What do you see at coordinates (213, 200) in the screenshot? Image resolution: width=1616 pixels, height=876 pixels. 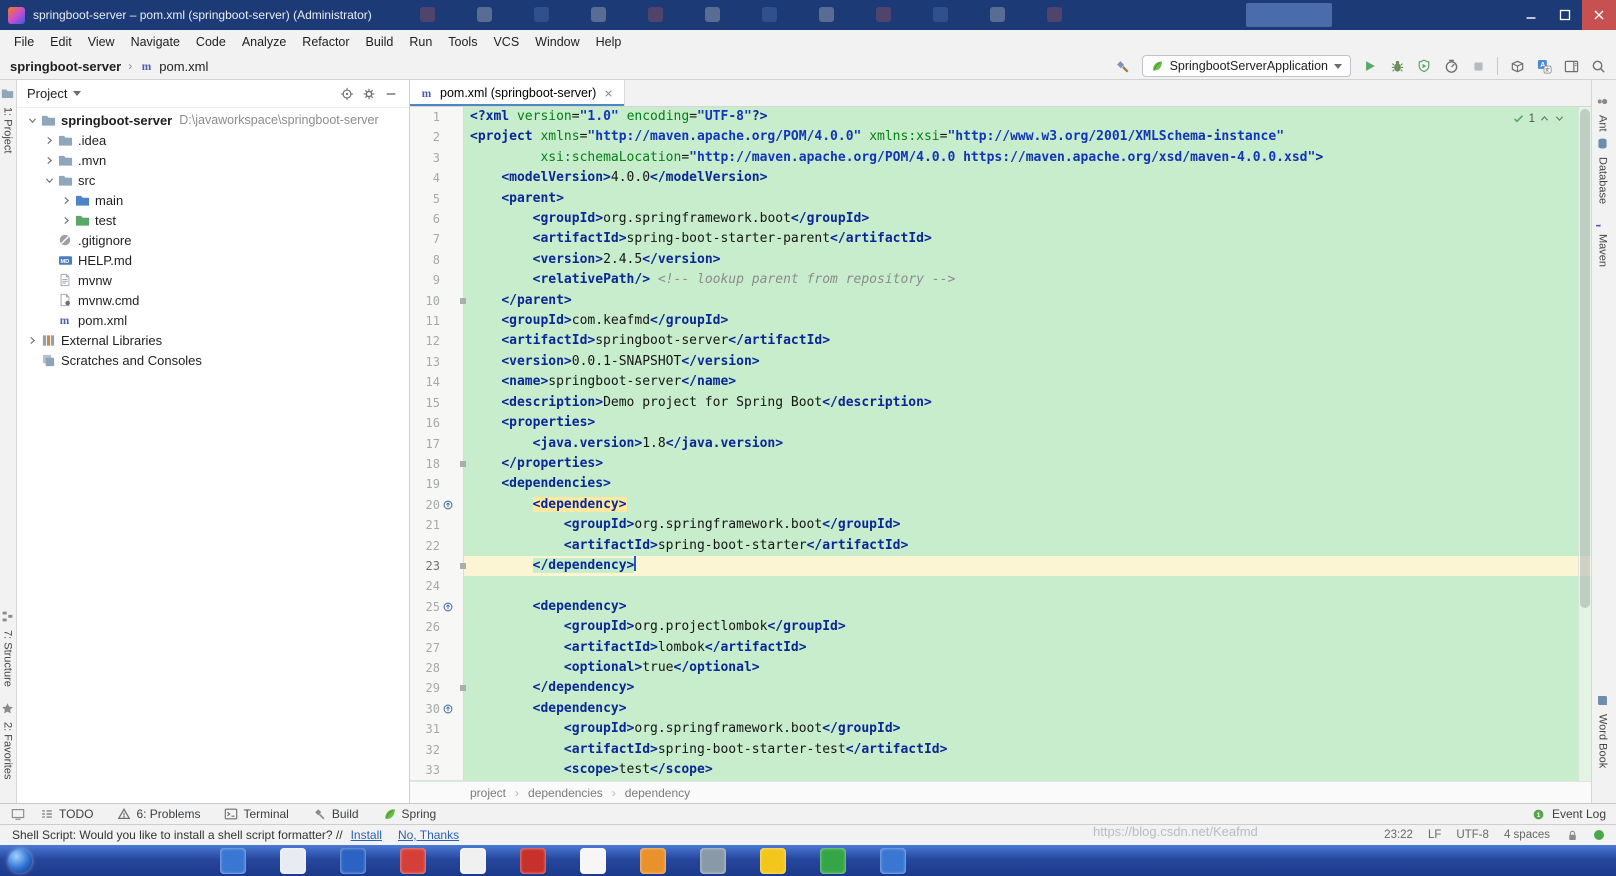 I see `tree-item-main: main` at bounding box center [213, 200].